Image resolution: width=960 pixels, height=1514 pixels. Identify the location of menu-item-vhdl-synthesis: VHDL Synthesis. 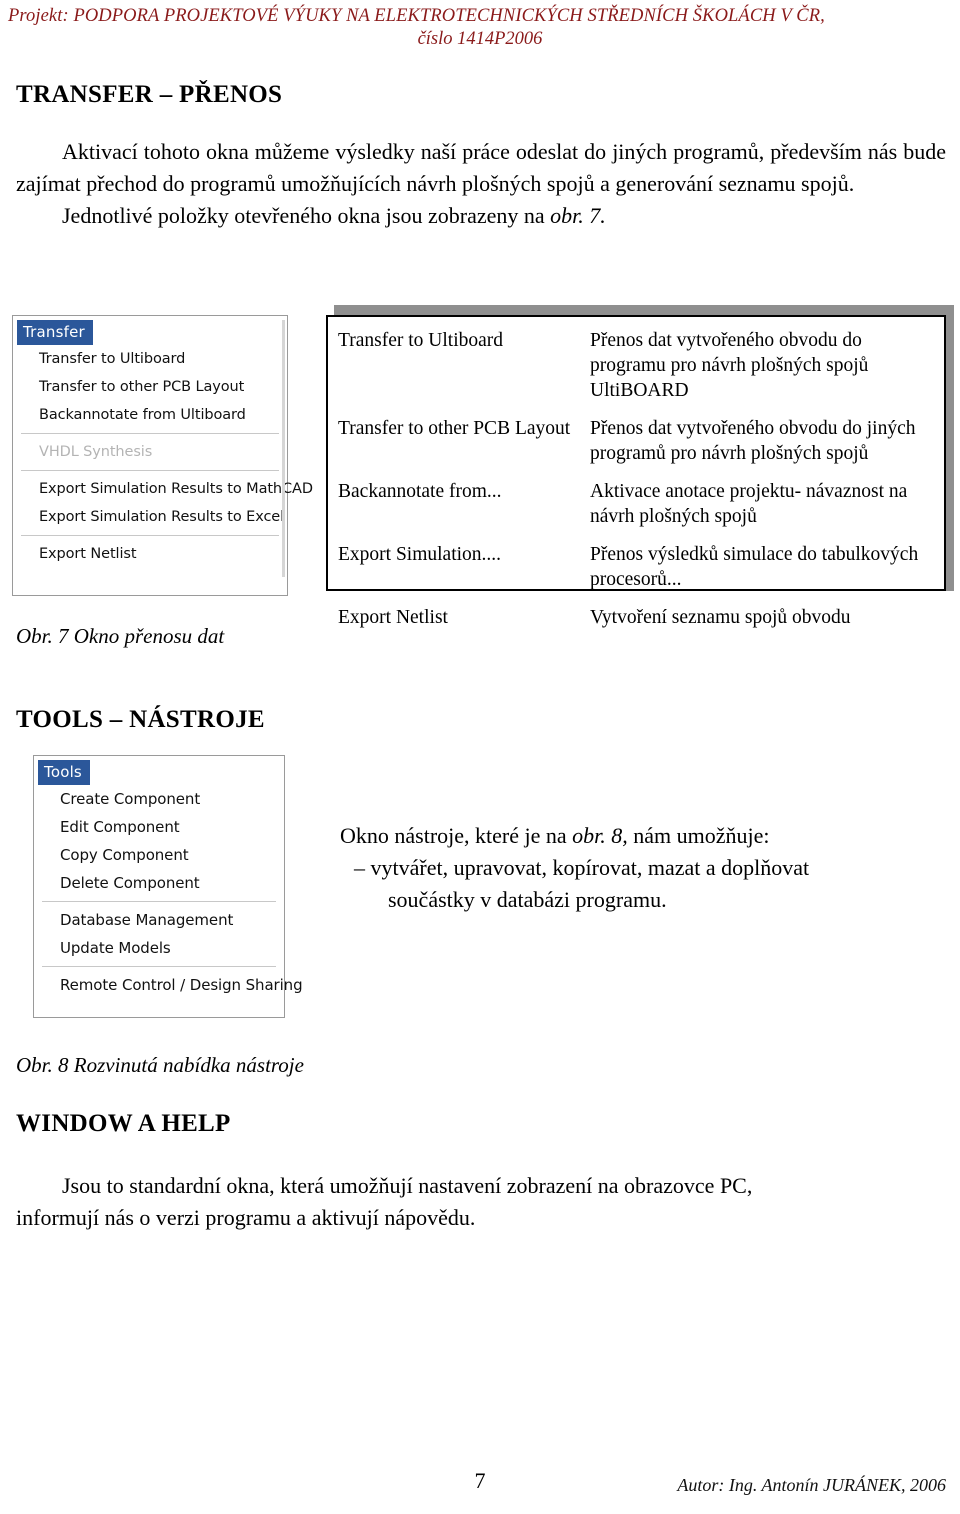
(96, 452).